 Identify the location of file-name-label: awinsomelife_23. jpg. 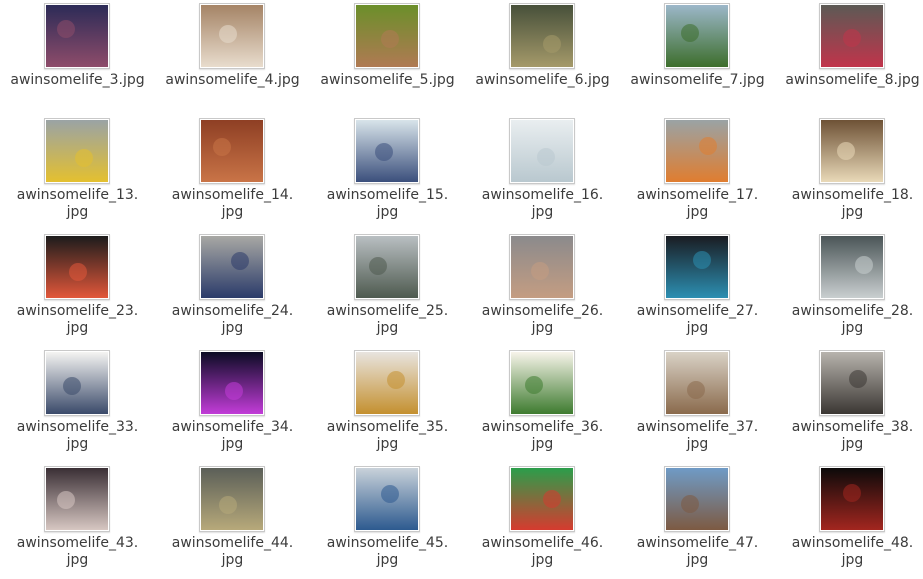
(77, 320).